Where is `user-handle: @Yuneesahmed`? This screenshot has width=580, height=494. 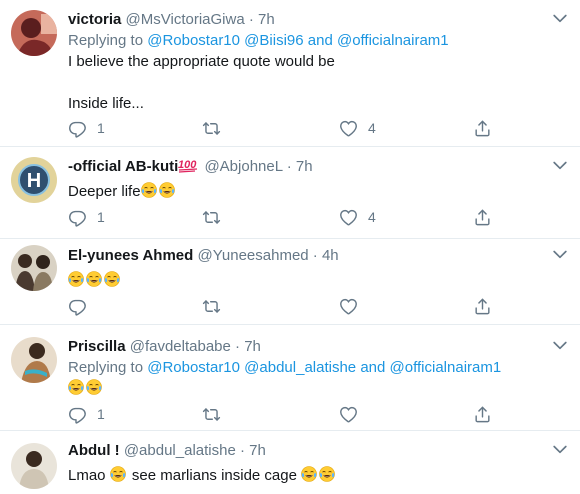 user-handle: @Yuneesahmed is located at coordinates (252, 255).